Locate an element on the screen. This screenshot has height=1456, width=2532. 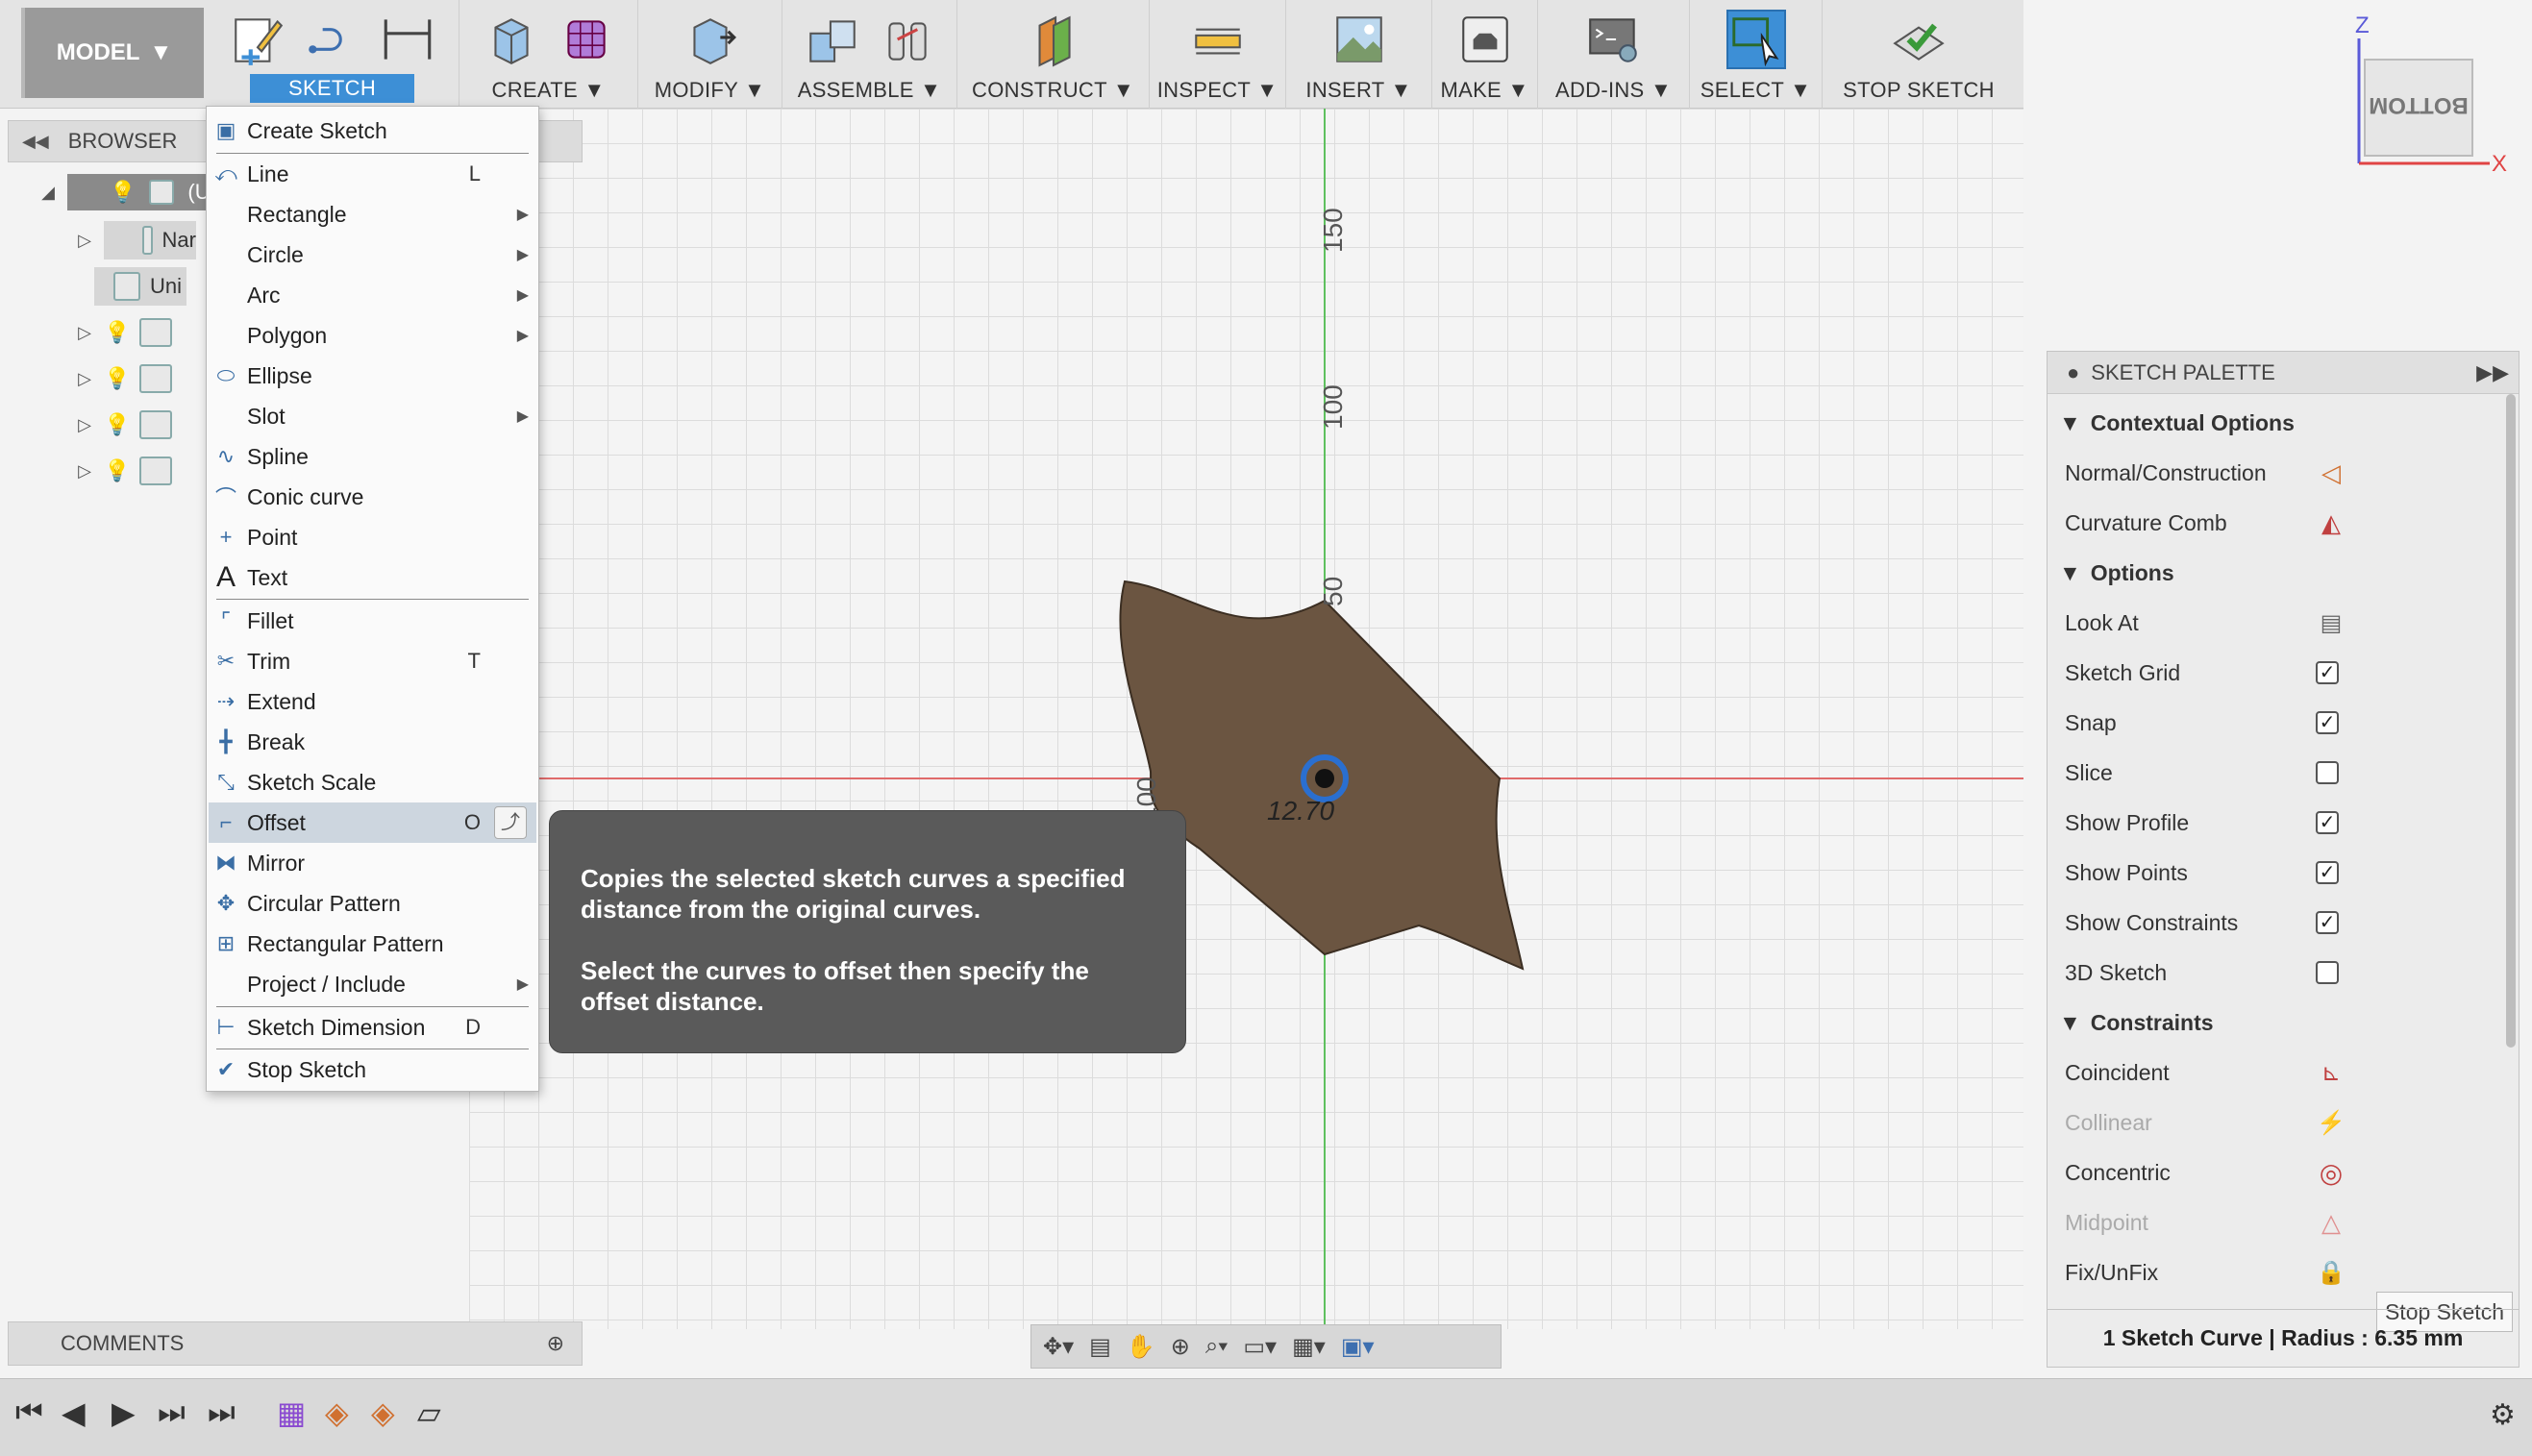
menu-item-polygon: Polygon ▶ is located at coordinates (373, 336).